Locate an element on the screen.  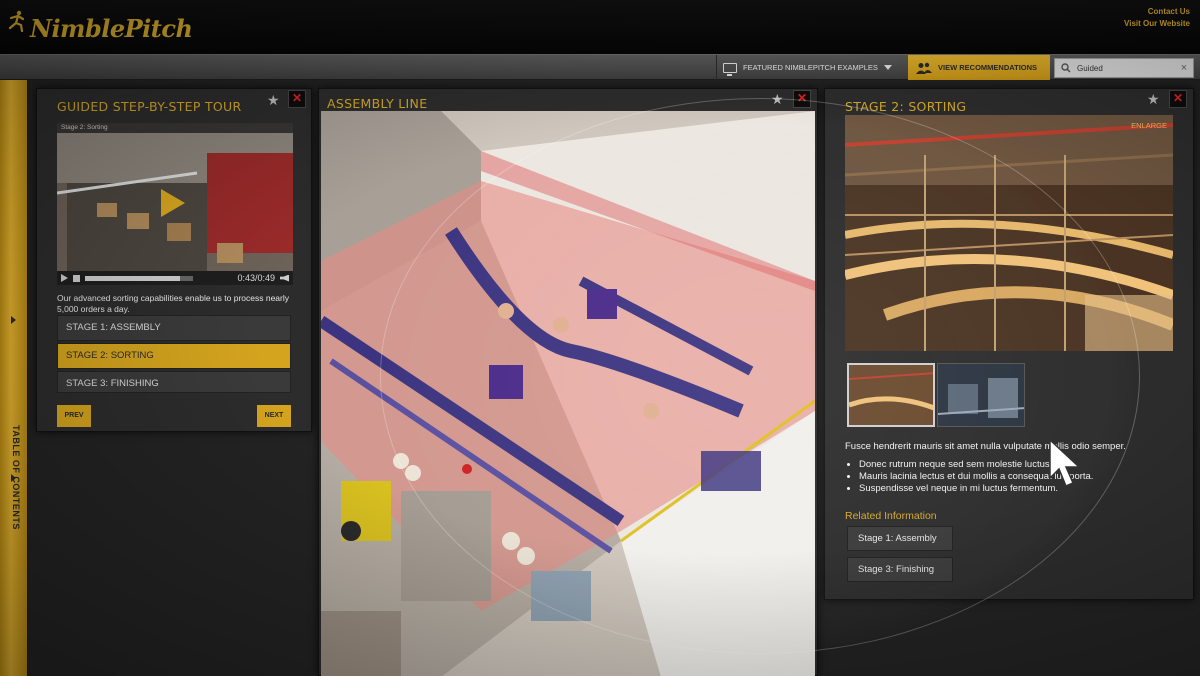
header-links: Contact Us Visit Our Website is located at coordinates (1157, 18).